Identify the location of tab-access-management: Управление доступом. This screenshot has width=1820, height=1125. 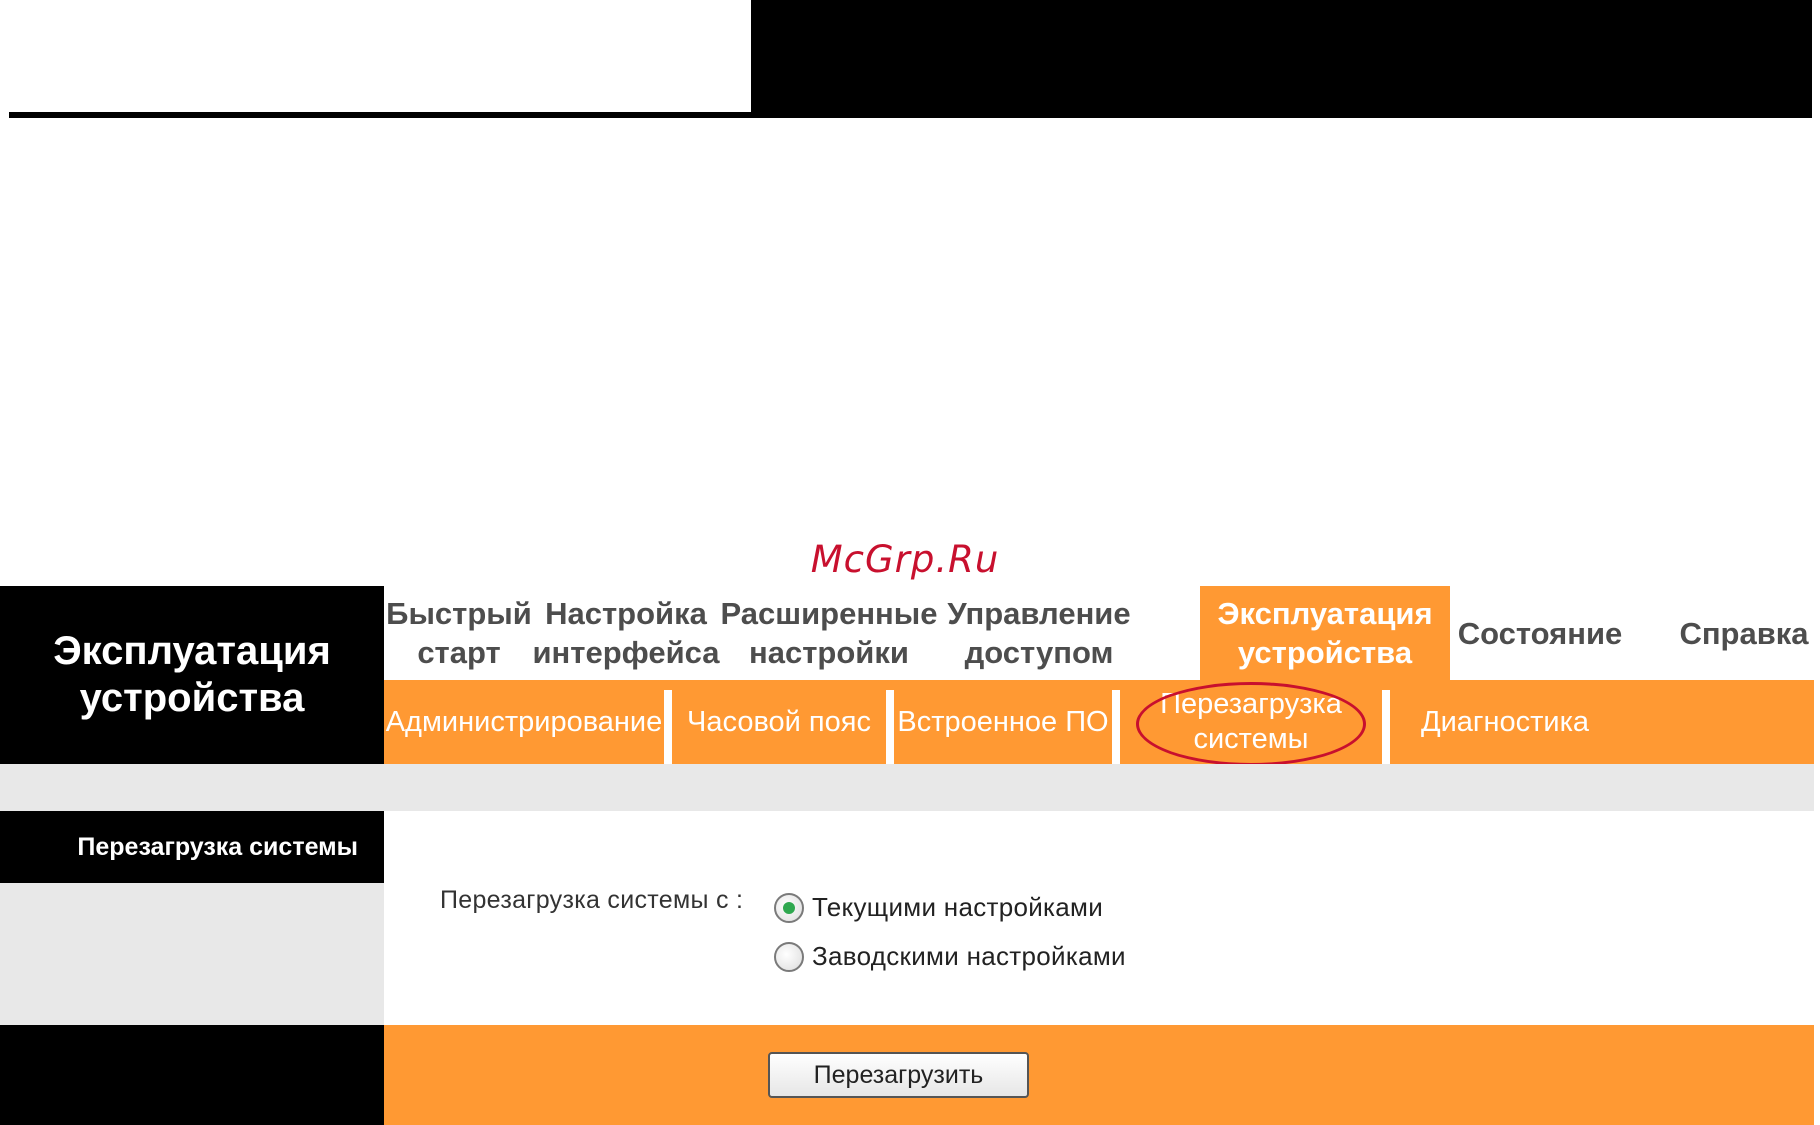
(1039, 633).